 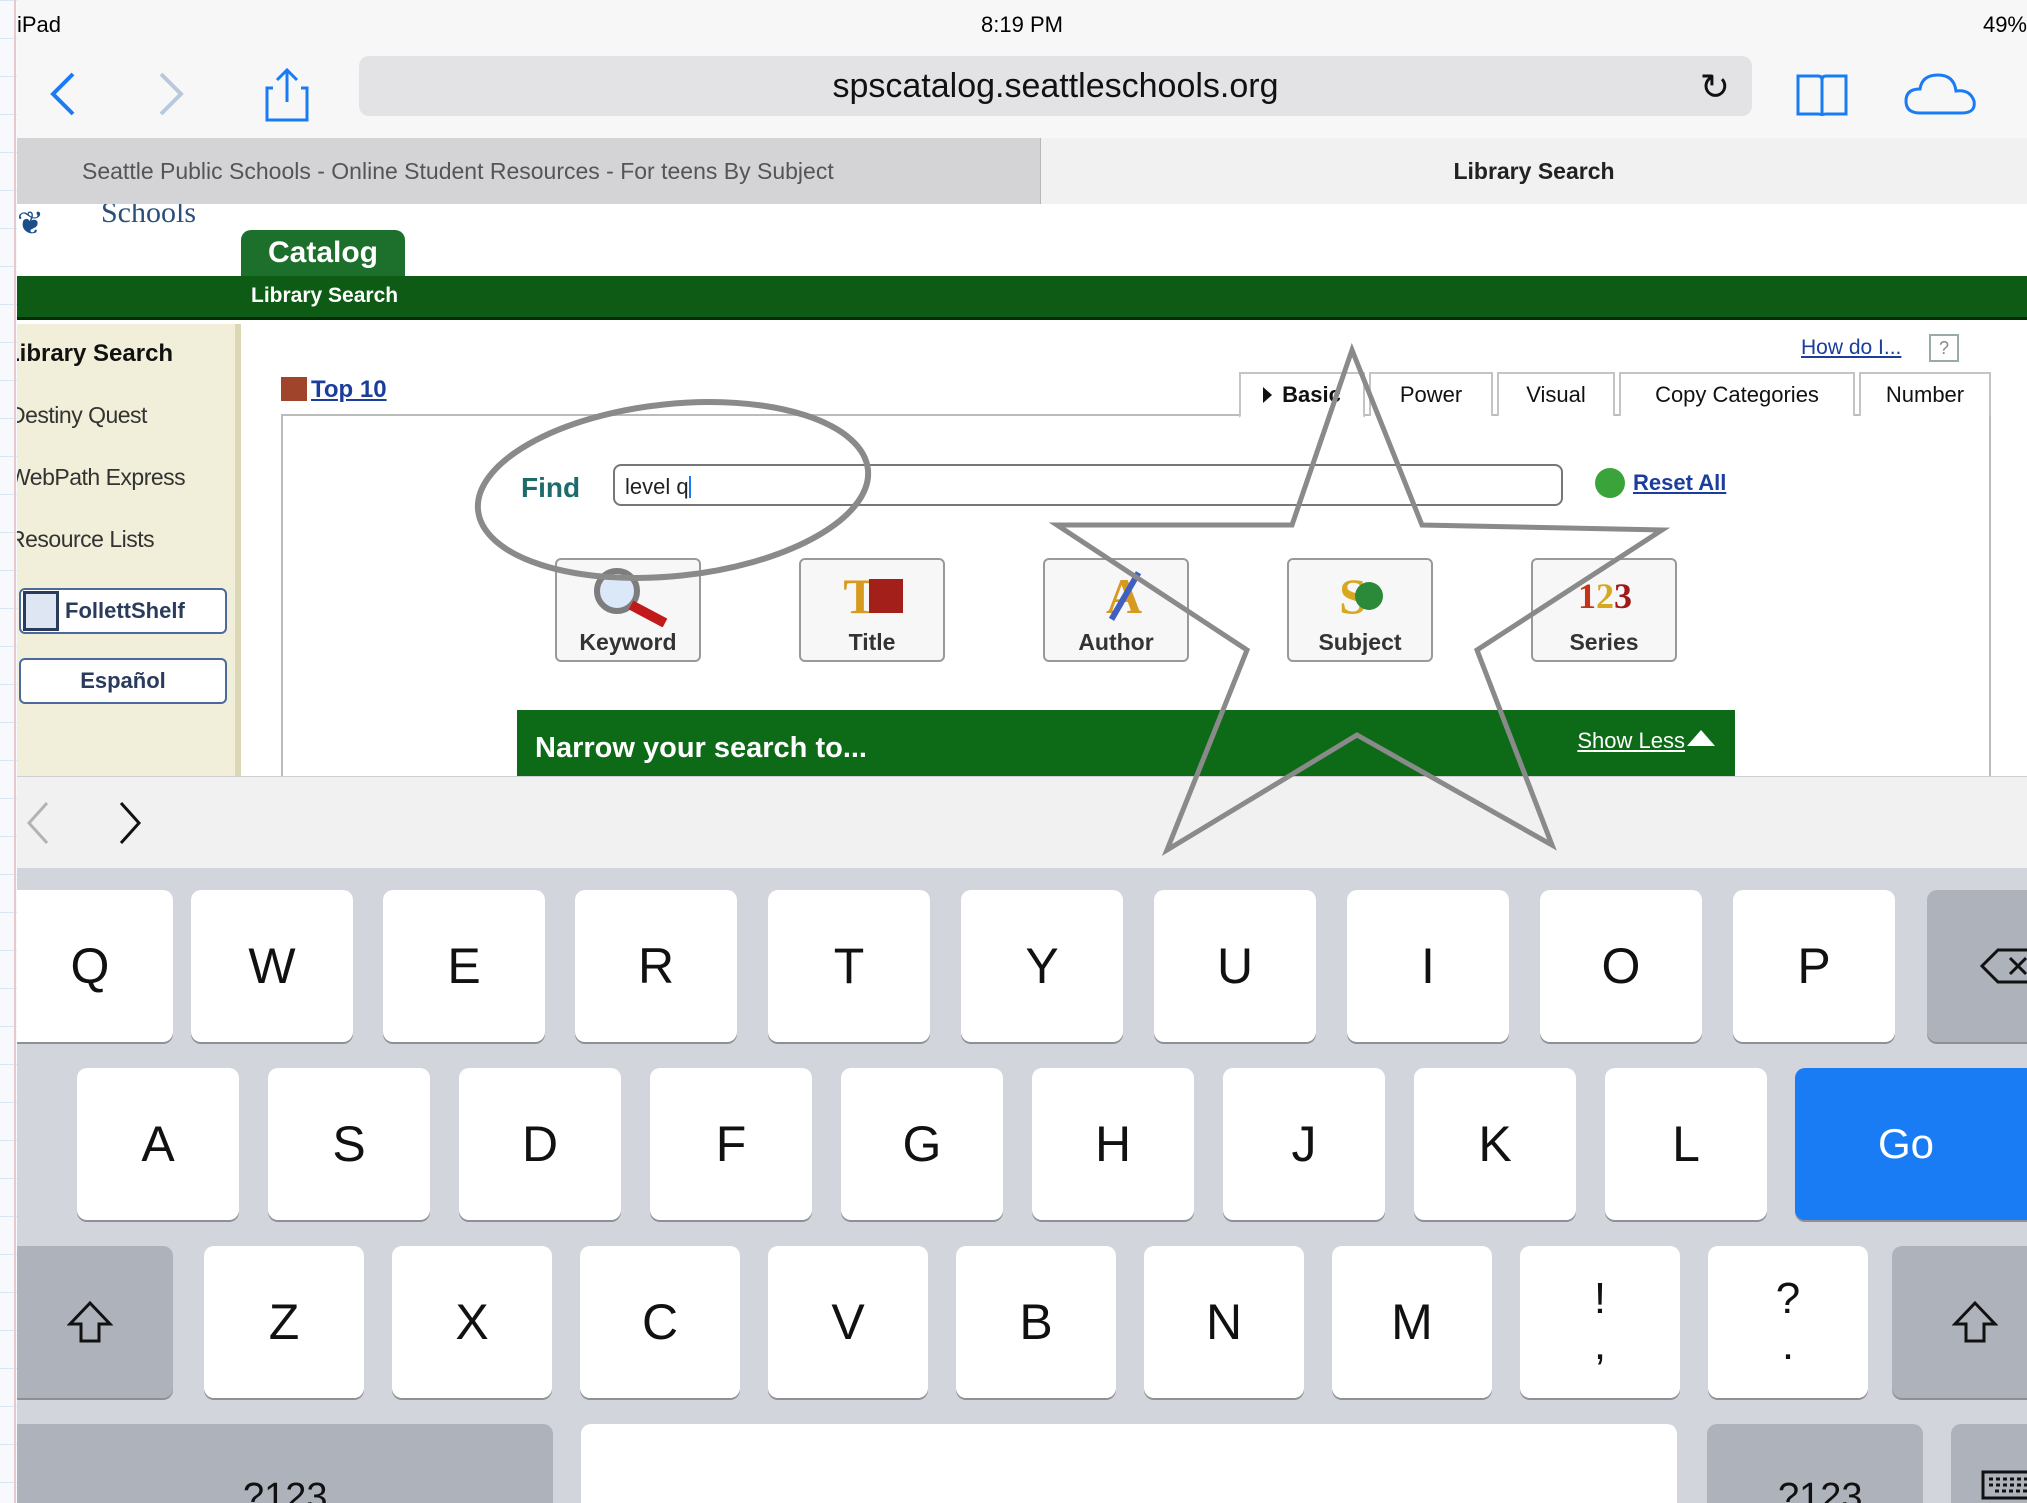 What do you see at coordinates (1304, 1144) in the screenshot?
I see `key-j: J` at bounding box center [1304, 1144].